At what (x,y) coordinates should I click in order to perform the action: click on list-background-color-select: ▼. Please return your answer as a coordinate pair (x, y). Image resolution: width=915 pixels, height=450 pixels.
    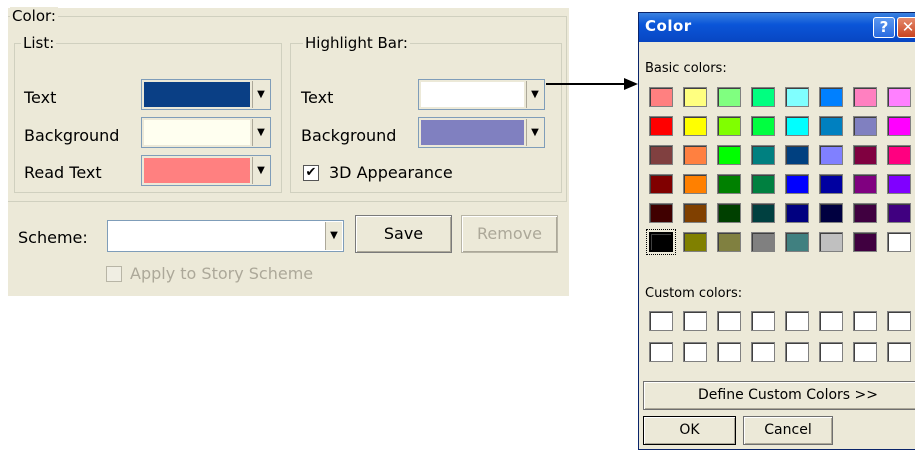
    Looking at the image, I should click on (206, 132).